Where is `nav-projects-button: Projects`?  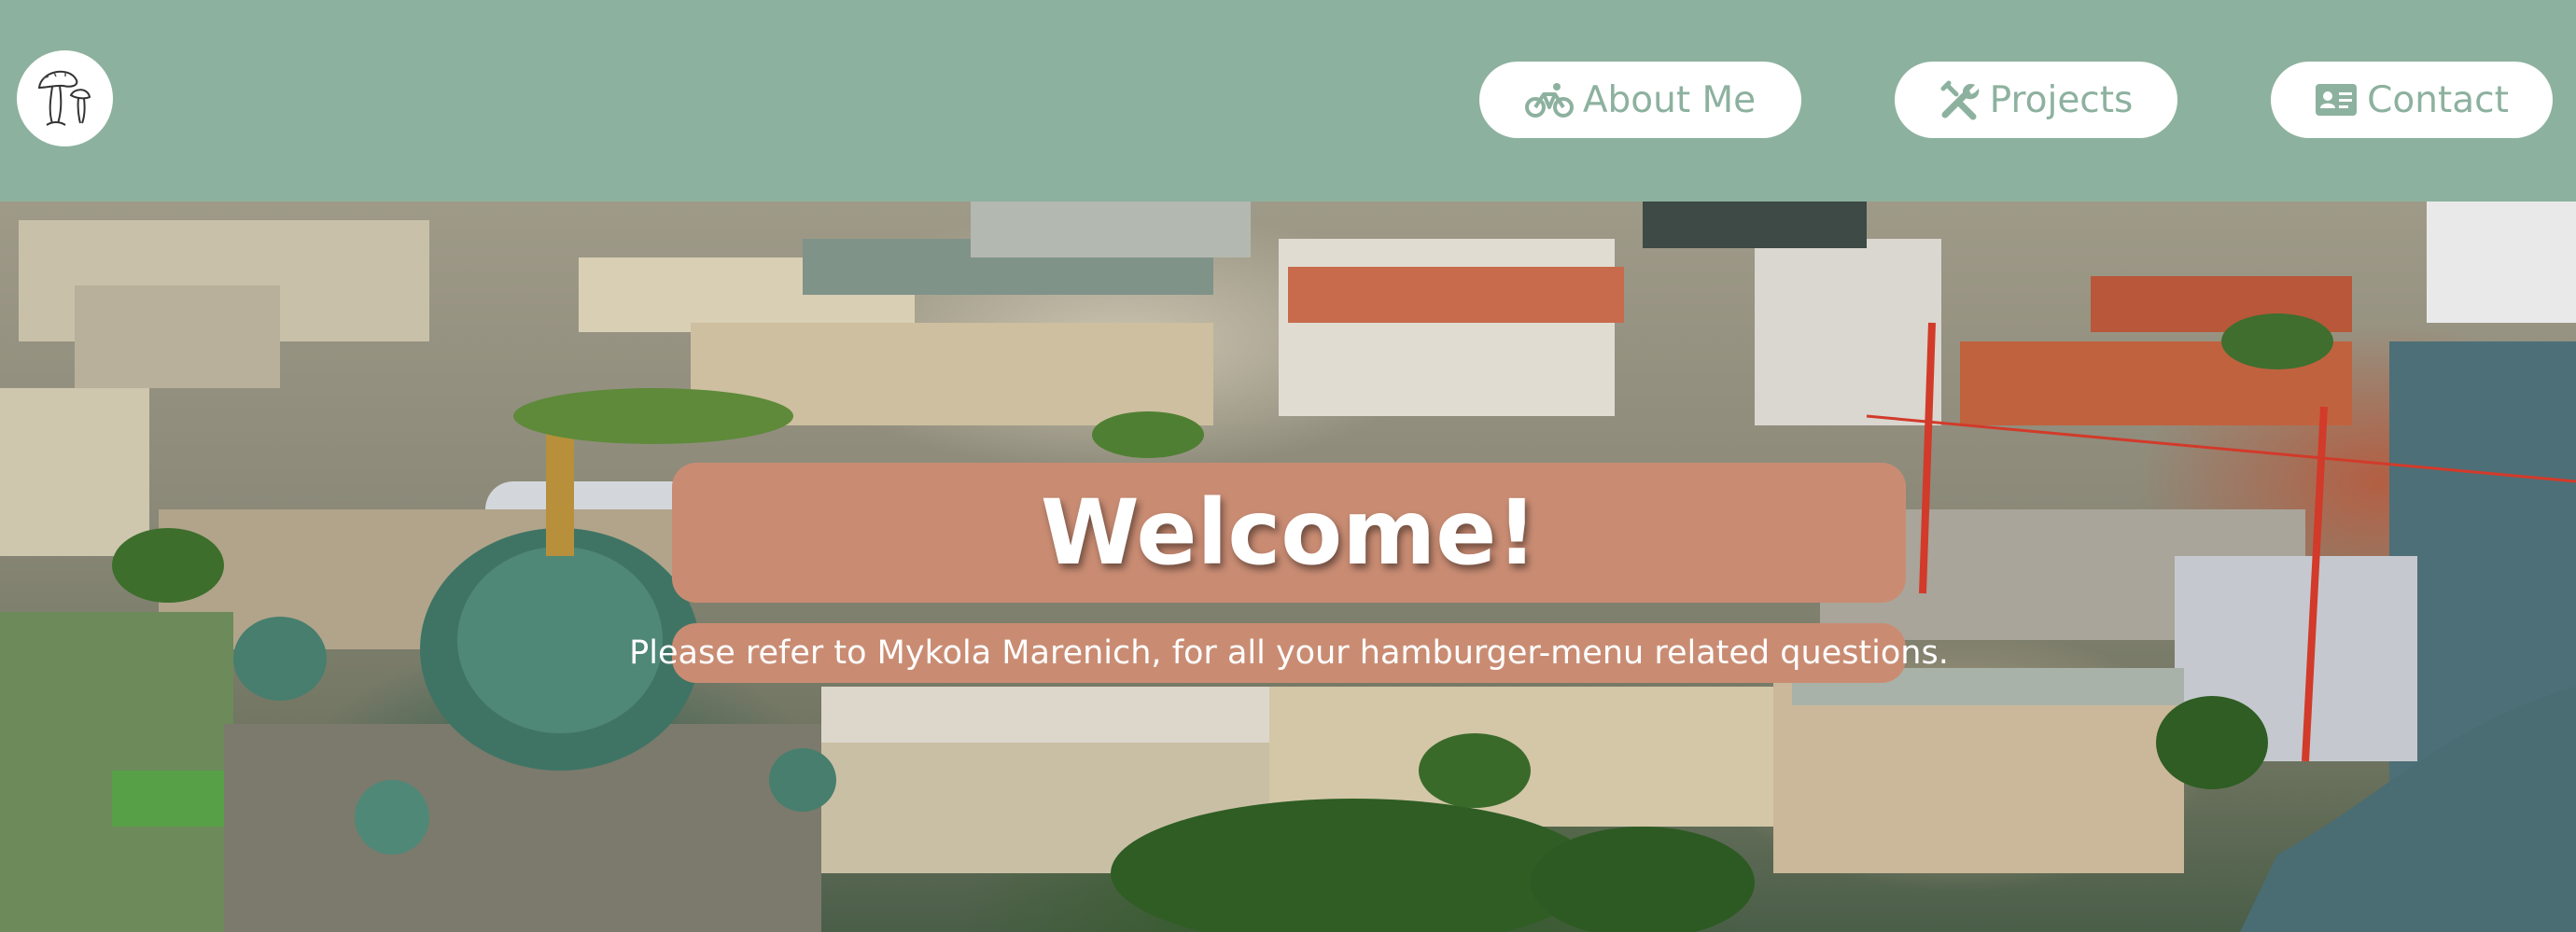
nav-projects-button: Projects is located at coordinates (2036, 100).